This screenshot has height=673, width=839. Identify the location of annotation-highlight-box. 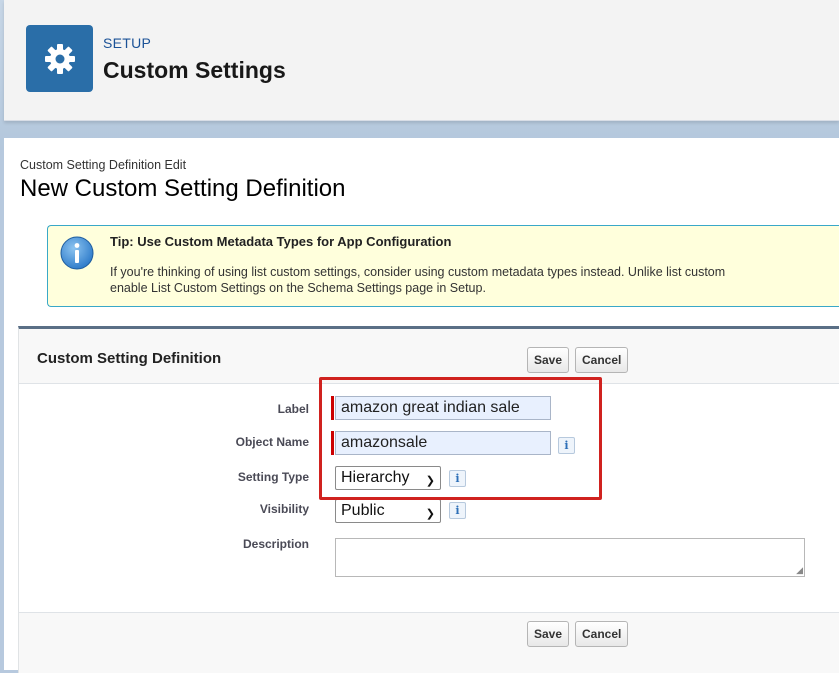
(460, 438).